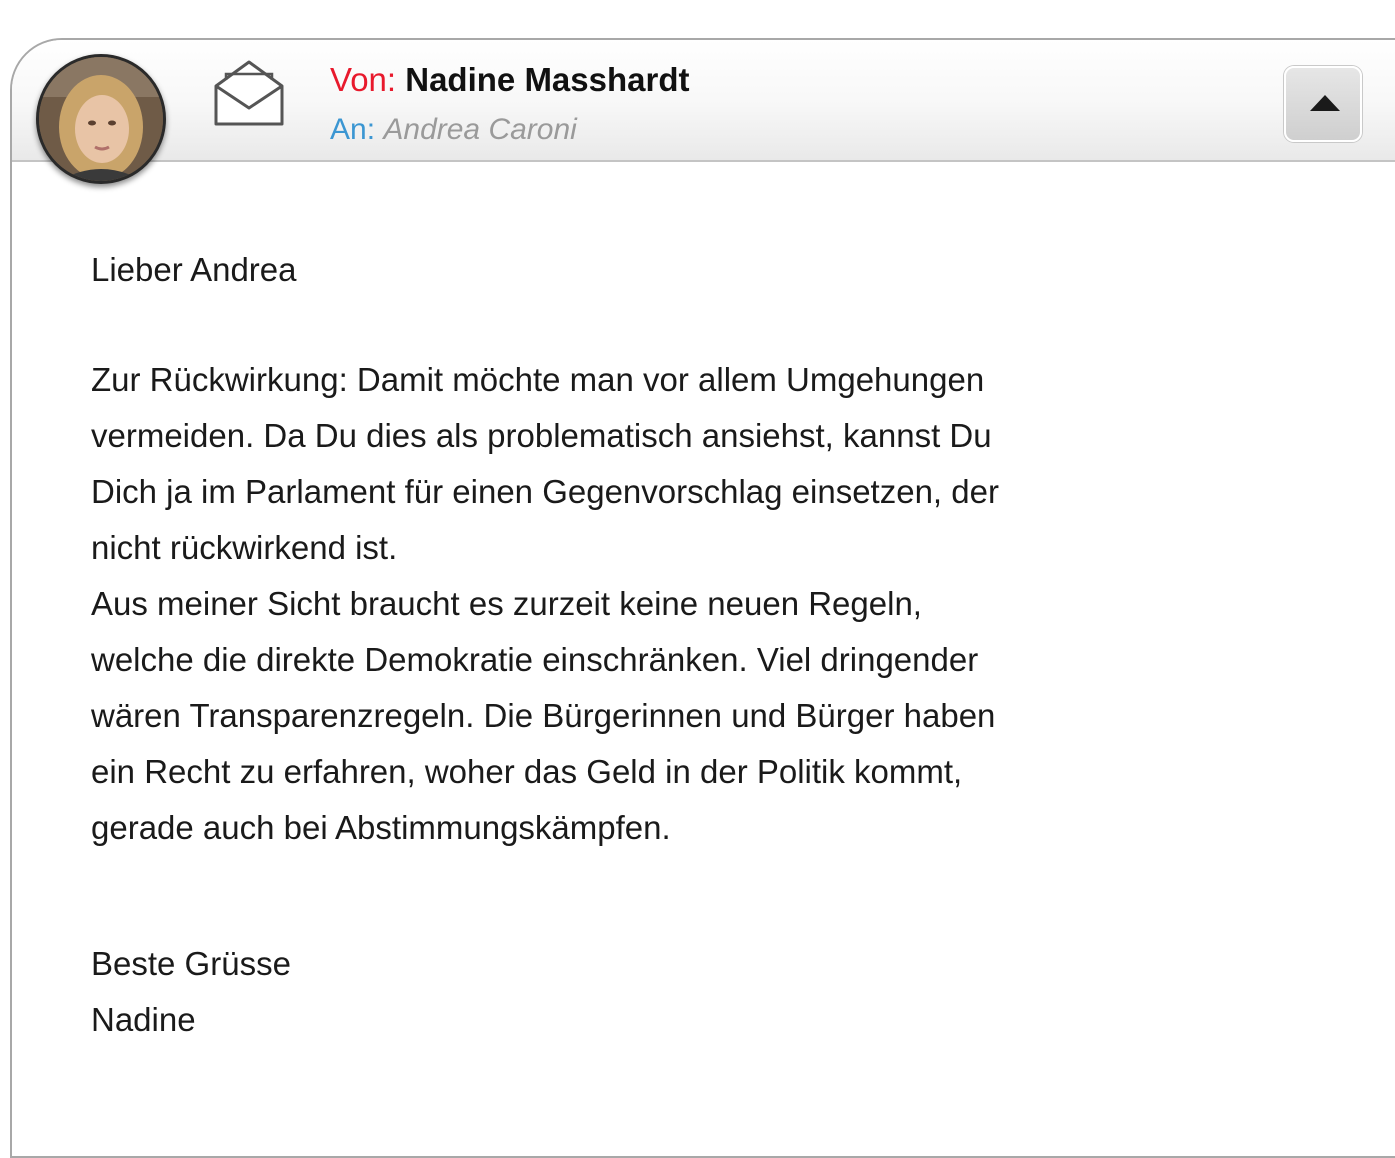 The height and width of the screenshot is (1158, 1395). Describe the element at coordinates (143, 1019) in the screenshot. I see `signature: Nadine` at that location.